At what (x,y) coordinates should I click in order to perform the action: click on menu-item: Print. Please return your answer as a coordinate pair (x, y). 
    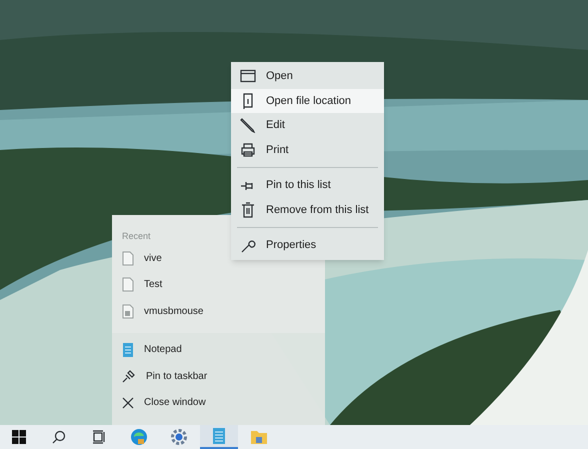
    Looking at the image, I should click on (307, 150).